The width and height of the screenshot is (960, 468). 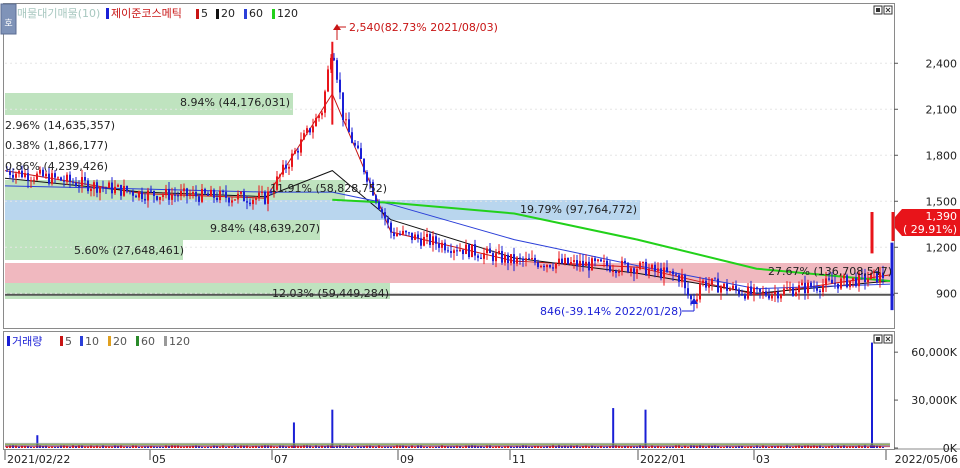 What do you see at coordinates (332, 428) in the screenshot?
I see `volume-spike` at bounding box center [332, 428].